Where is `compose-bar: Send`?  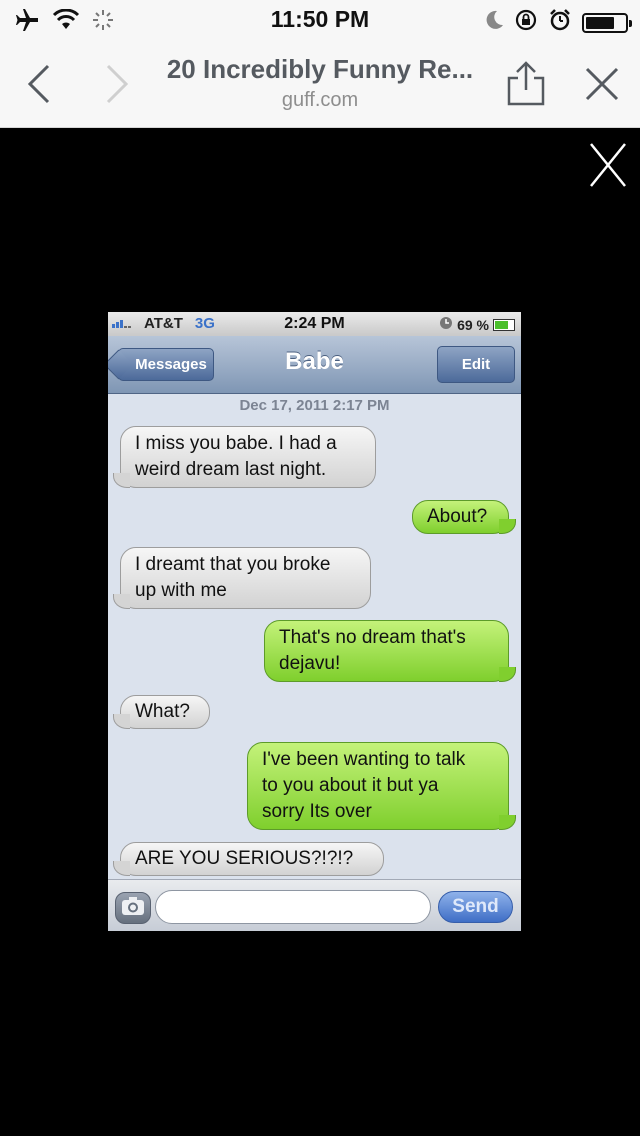 compose-bar: Send is located at coordinates (314, 905).